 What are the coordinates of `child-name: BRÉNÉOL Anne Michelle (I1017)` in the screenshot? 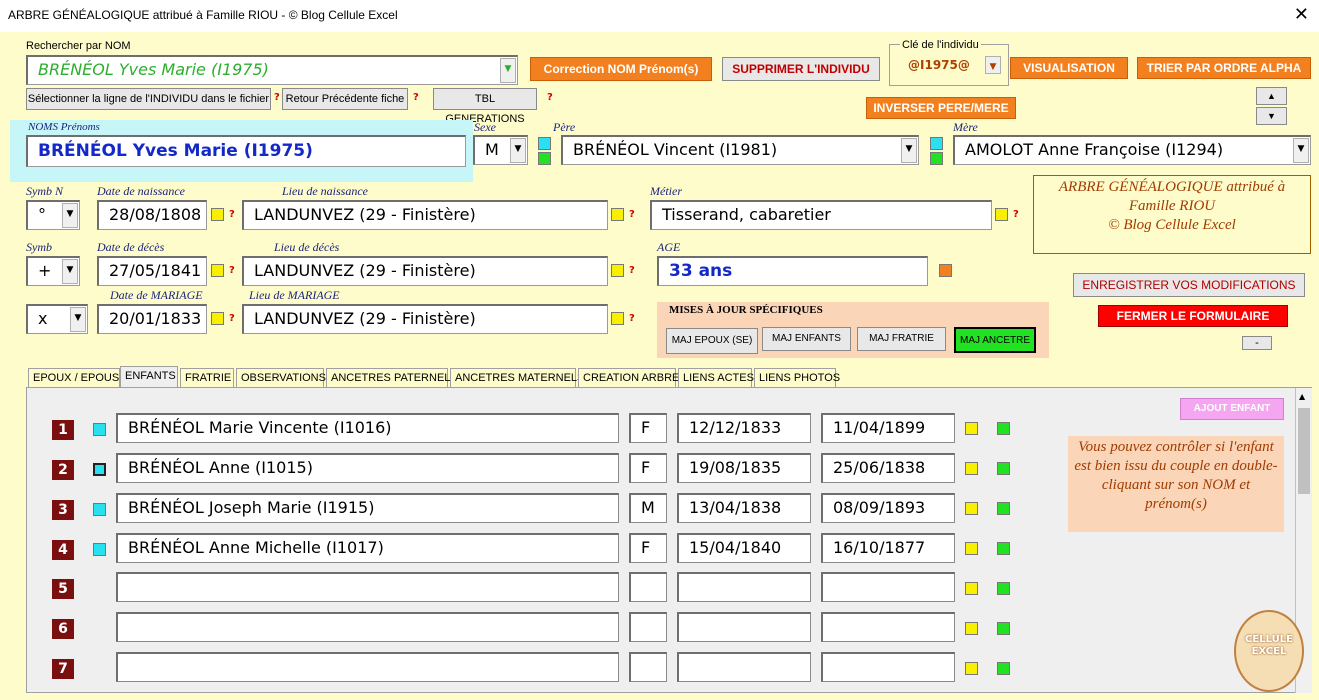 It's located at (367, 548).